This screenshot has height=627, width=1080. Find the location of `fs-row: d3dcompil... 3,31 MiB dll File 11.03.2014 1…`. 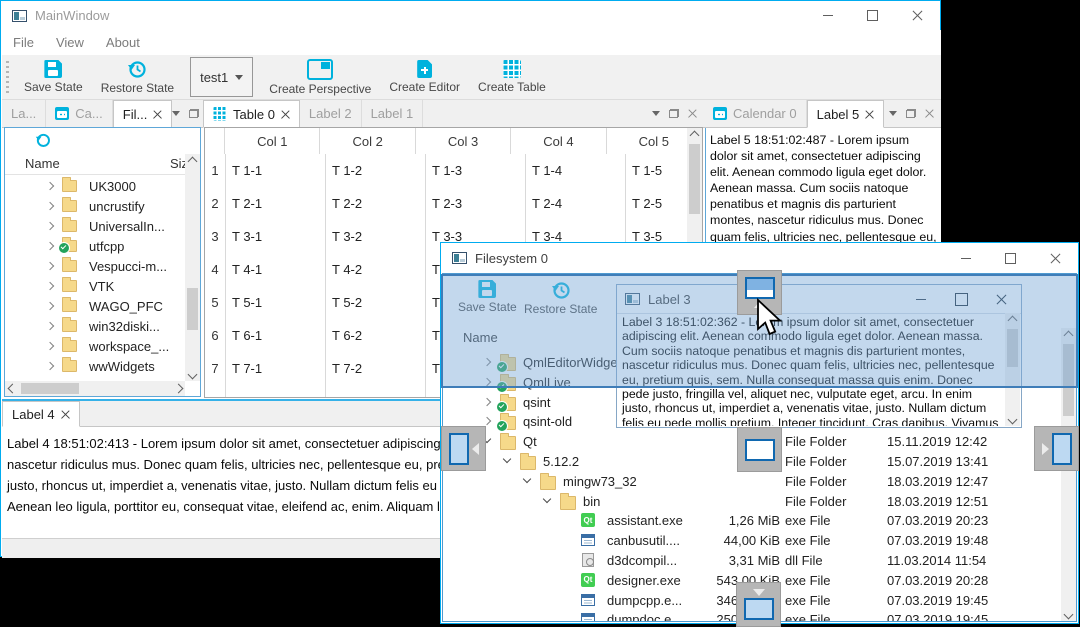

fs-row: d3dcompil... 3,31 MiB dll File 11.03.2014 1… is located at coordinates (751, 561).